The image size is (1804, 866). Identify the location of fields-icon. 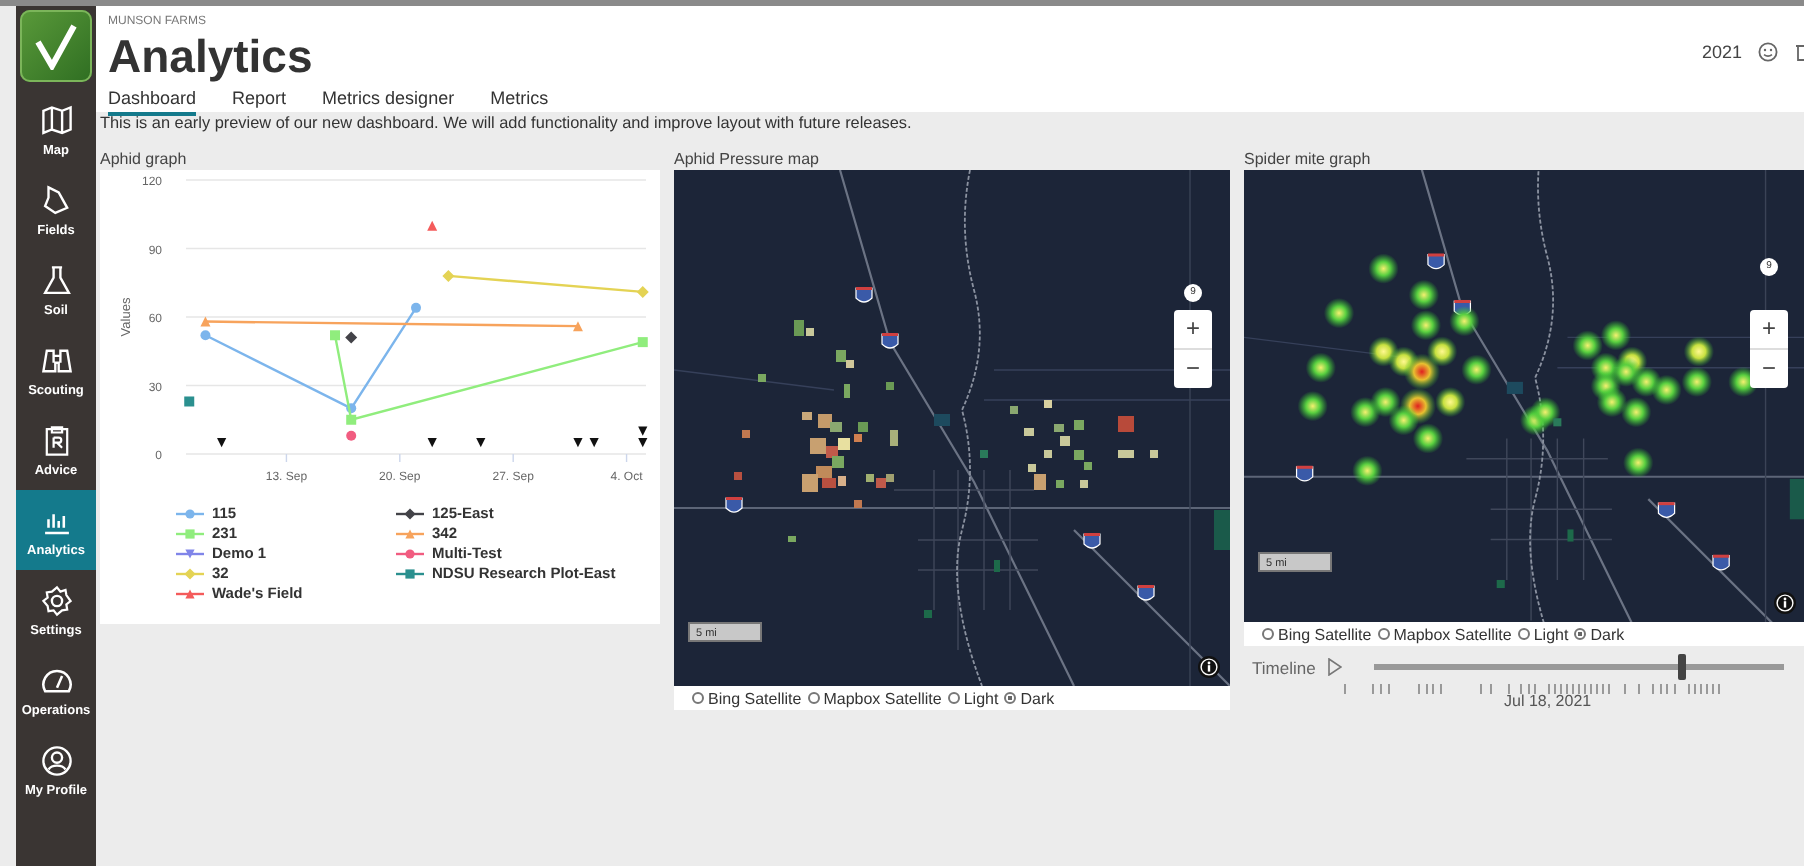
(56, 200).